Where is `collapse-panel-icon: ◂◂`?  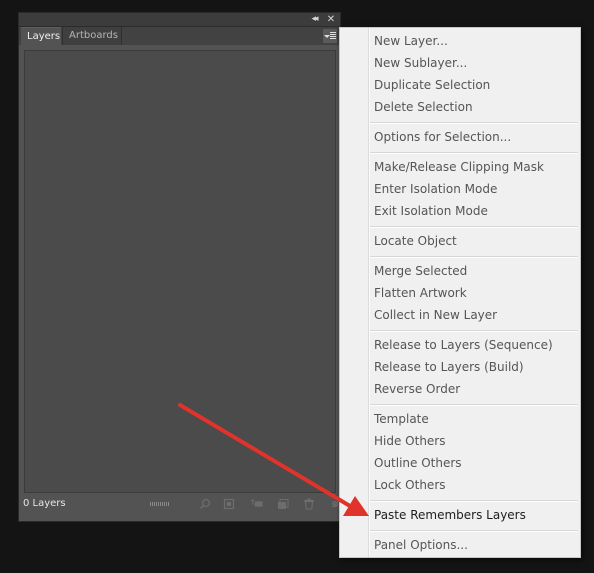 collapse-panel-icon: ◂◂ is located at coordinates (314, 19).